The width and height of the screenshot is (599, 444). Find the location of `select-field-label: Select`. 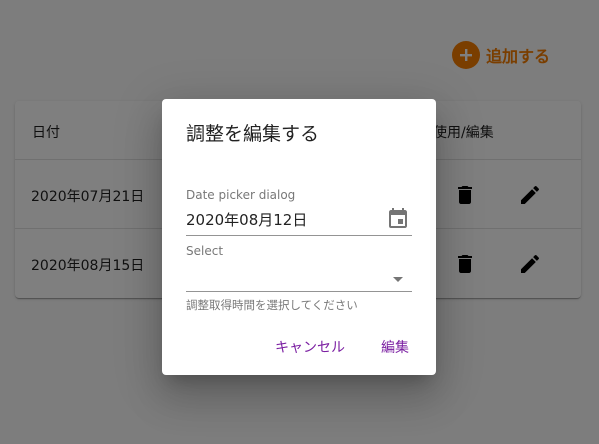

select-field-label: Select is located at coordinates (205, 251).